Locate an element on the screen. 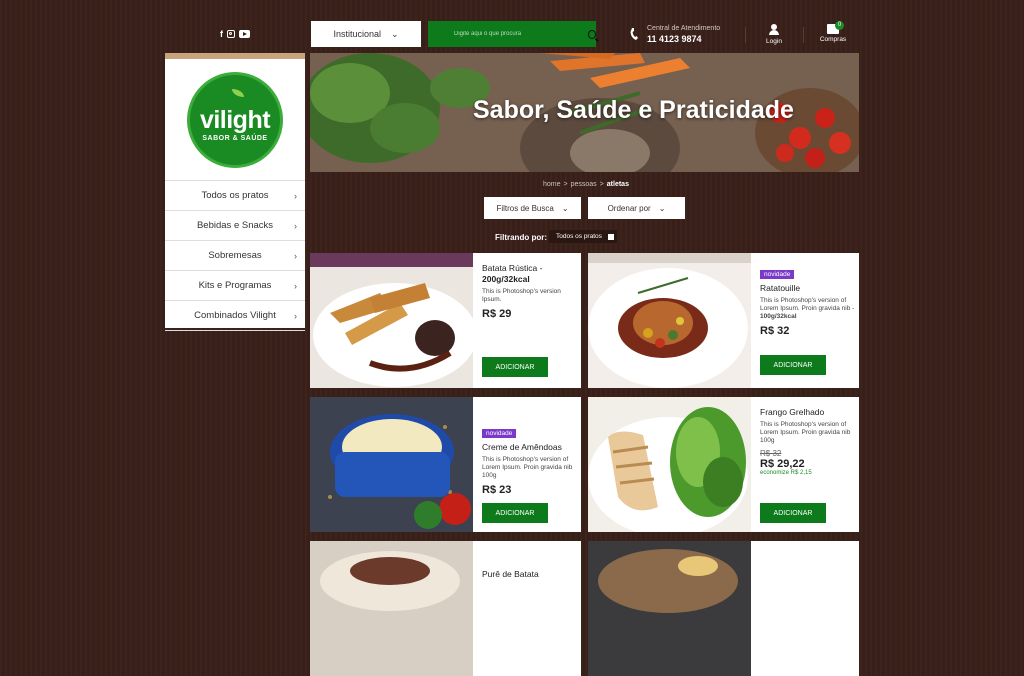 The image size is (1024, 676). active-filter-label: Todos os pratos is located at coordinates (579, 236).